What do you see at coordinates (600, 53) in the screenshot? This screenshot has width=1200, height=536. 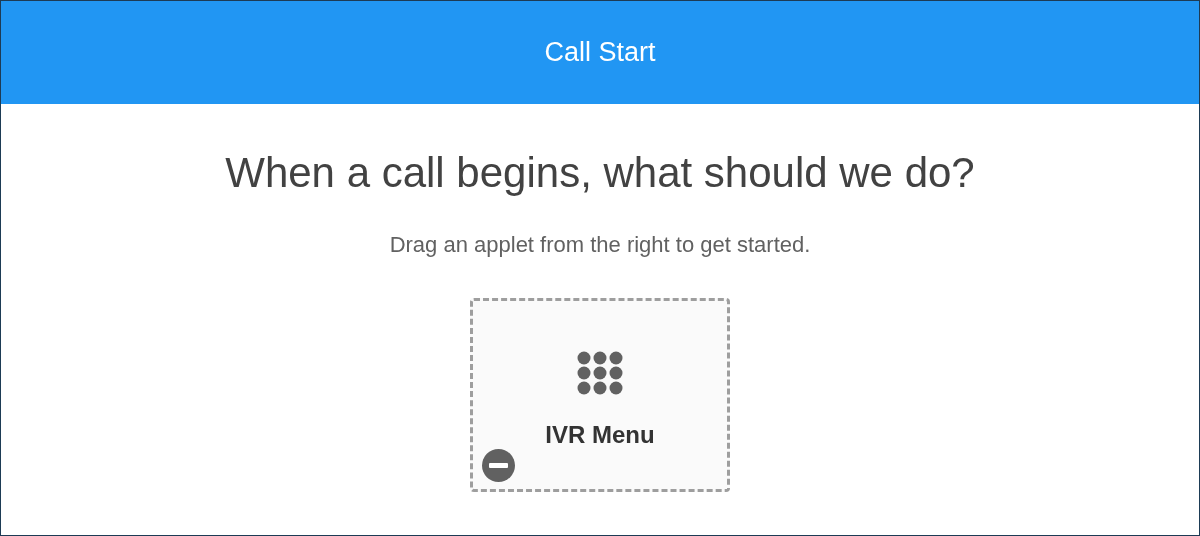 I see `header-title: Call Start` at bounding box center [600, 53].